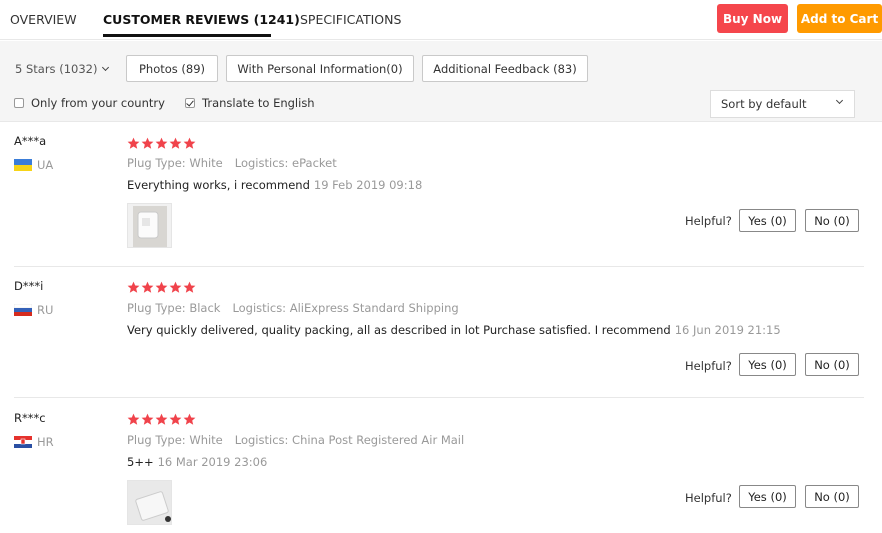  Describe the element at coordinates (56, 69) in the screenshot. I see `star-filter-label: 5 Stars (1032)` at that location.